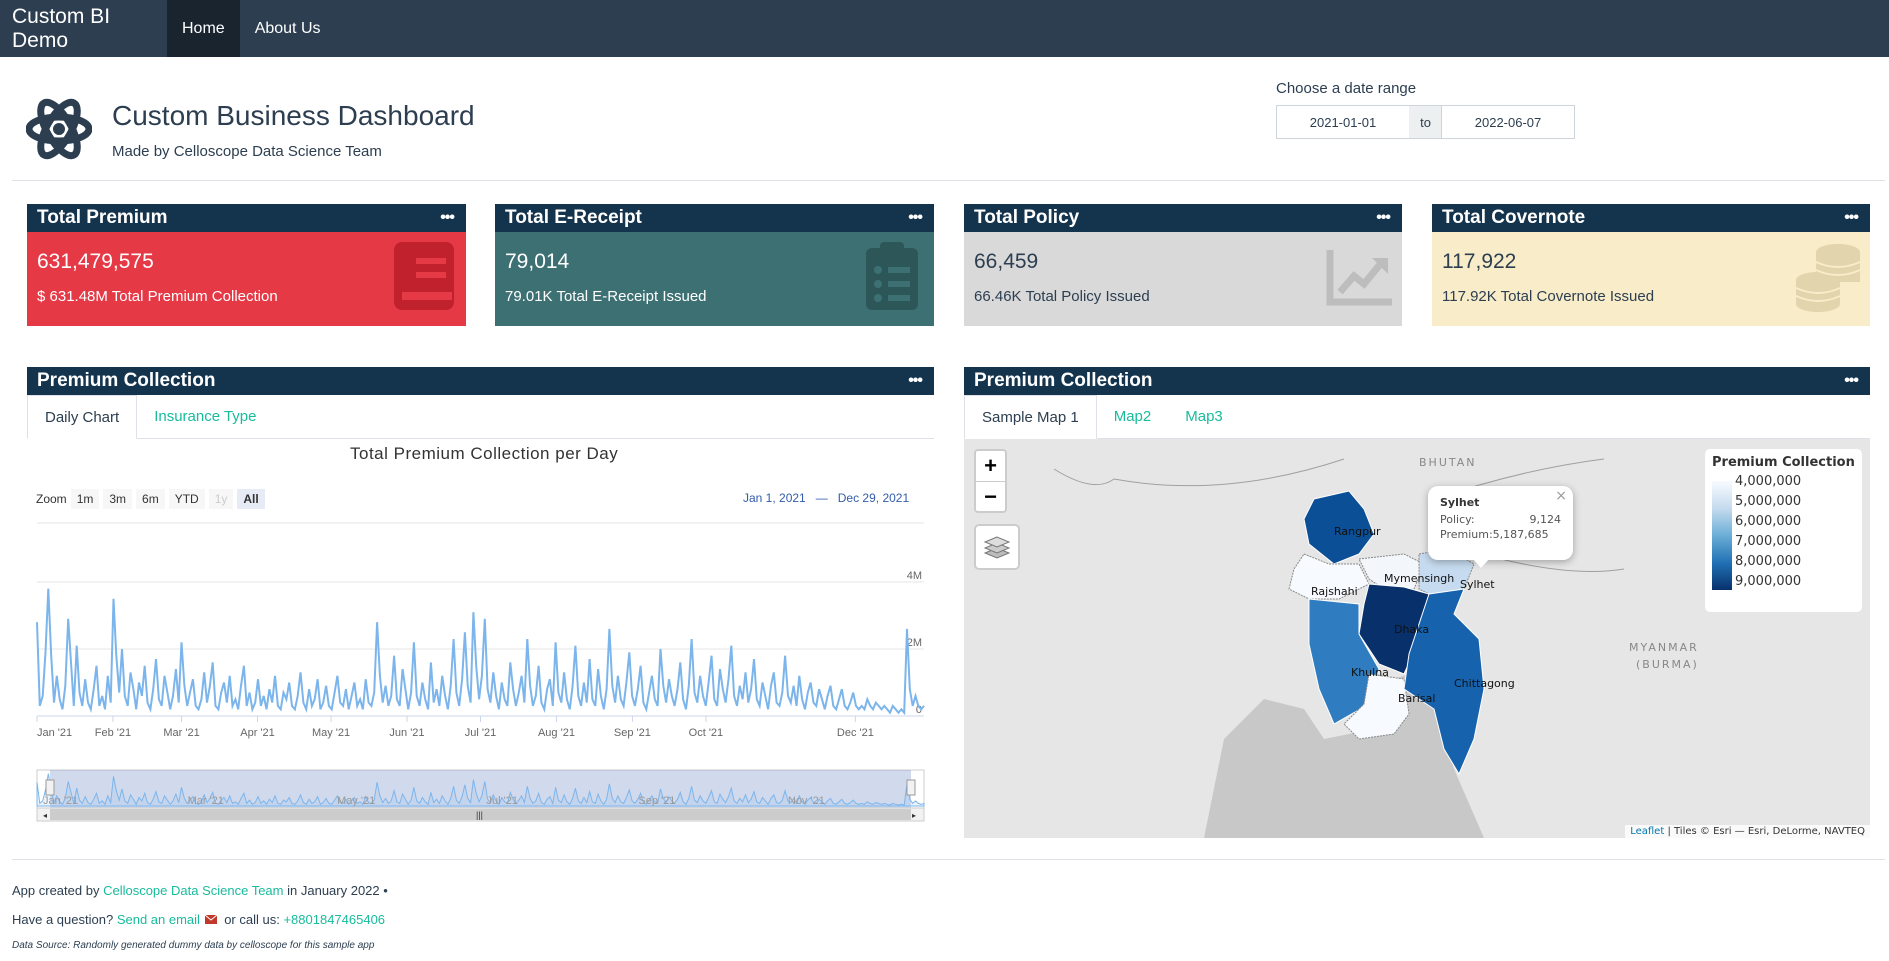 Image resolution: width=1889 pixels, height=961 pixels. I want to click on zoom-all-button: All, so click(251, 499).